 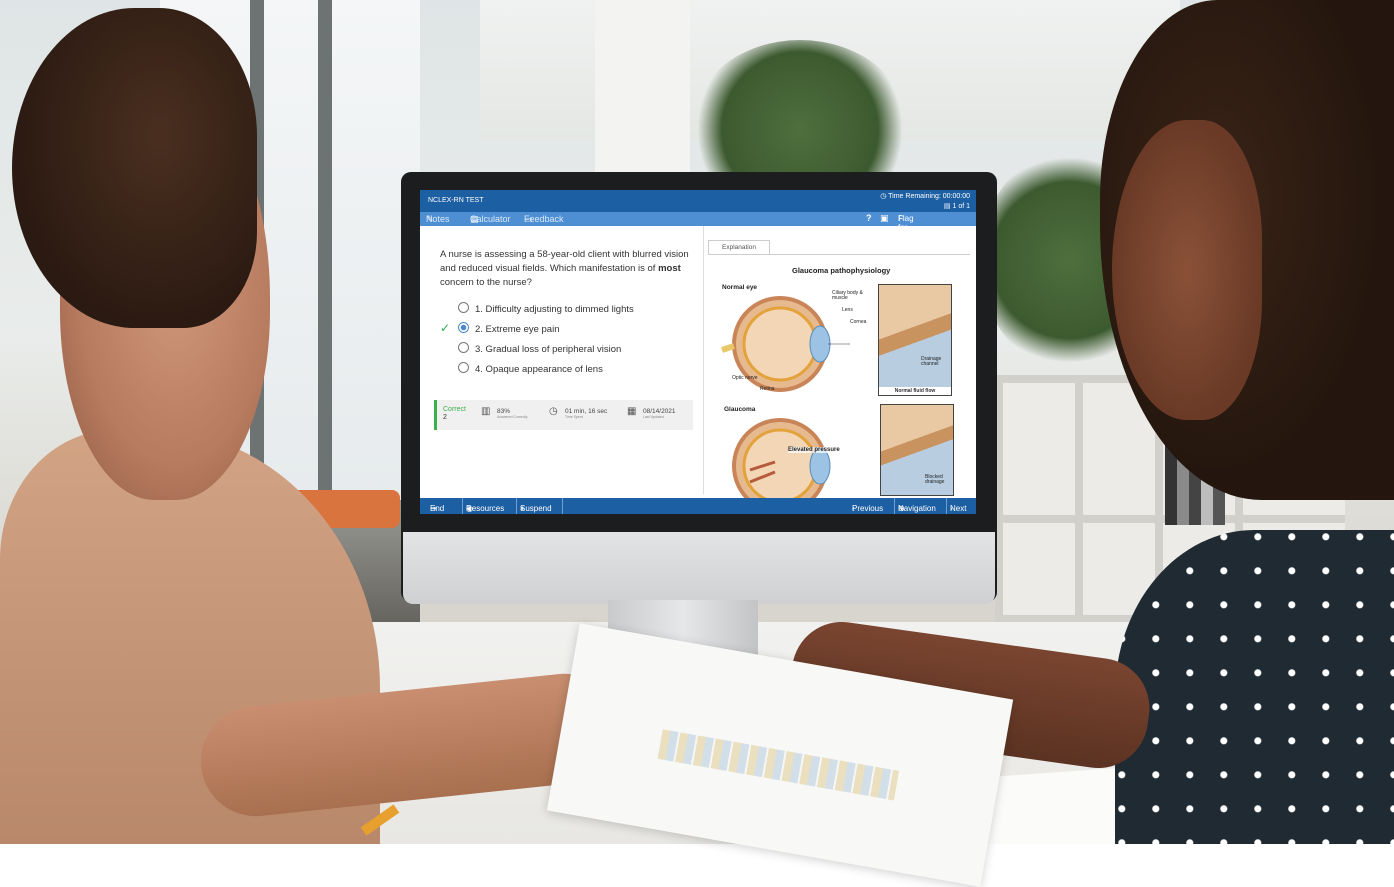 I want to click on exam-title: NCLEX-RN TEST, so click(x=456, y=200).